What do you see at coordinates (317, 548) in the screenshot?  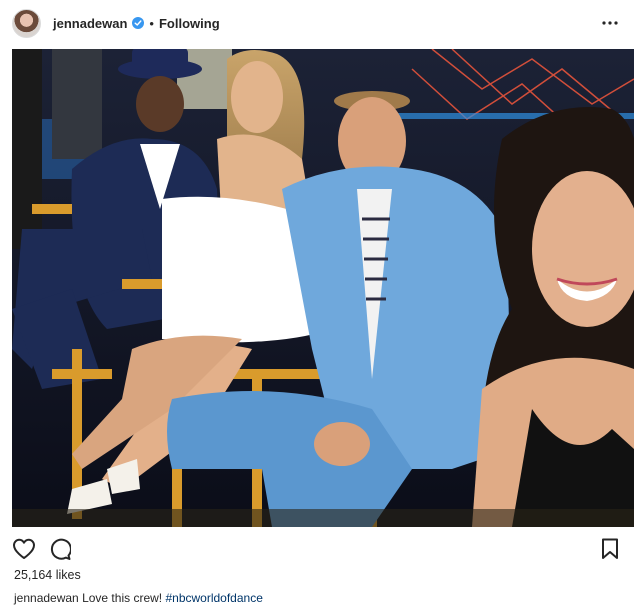 I see `action-bar` at bounding box center [317, 548].